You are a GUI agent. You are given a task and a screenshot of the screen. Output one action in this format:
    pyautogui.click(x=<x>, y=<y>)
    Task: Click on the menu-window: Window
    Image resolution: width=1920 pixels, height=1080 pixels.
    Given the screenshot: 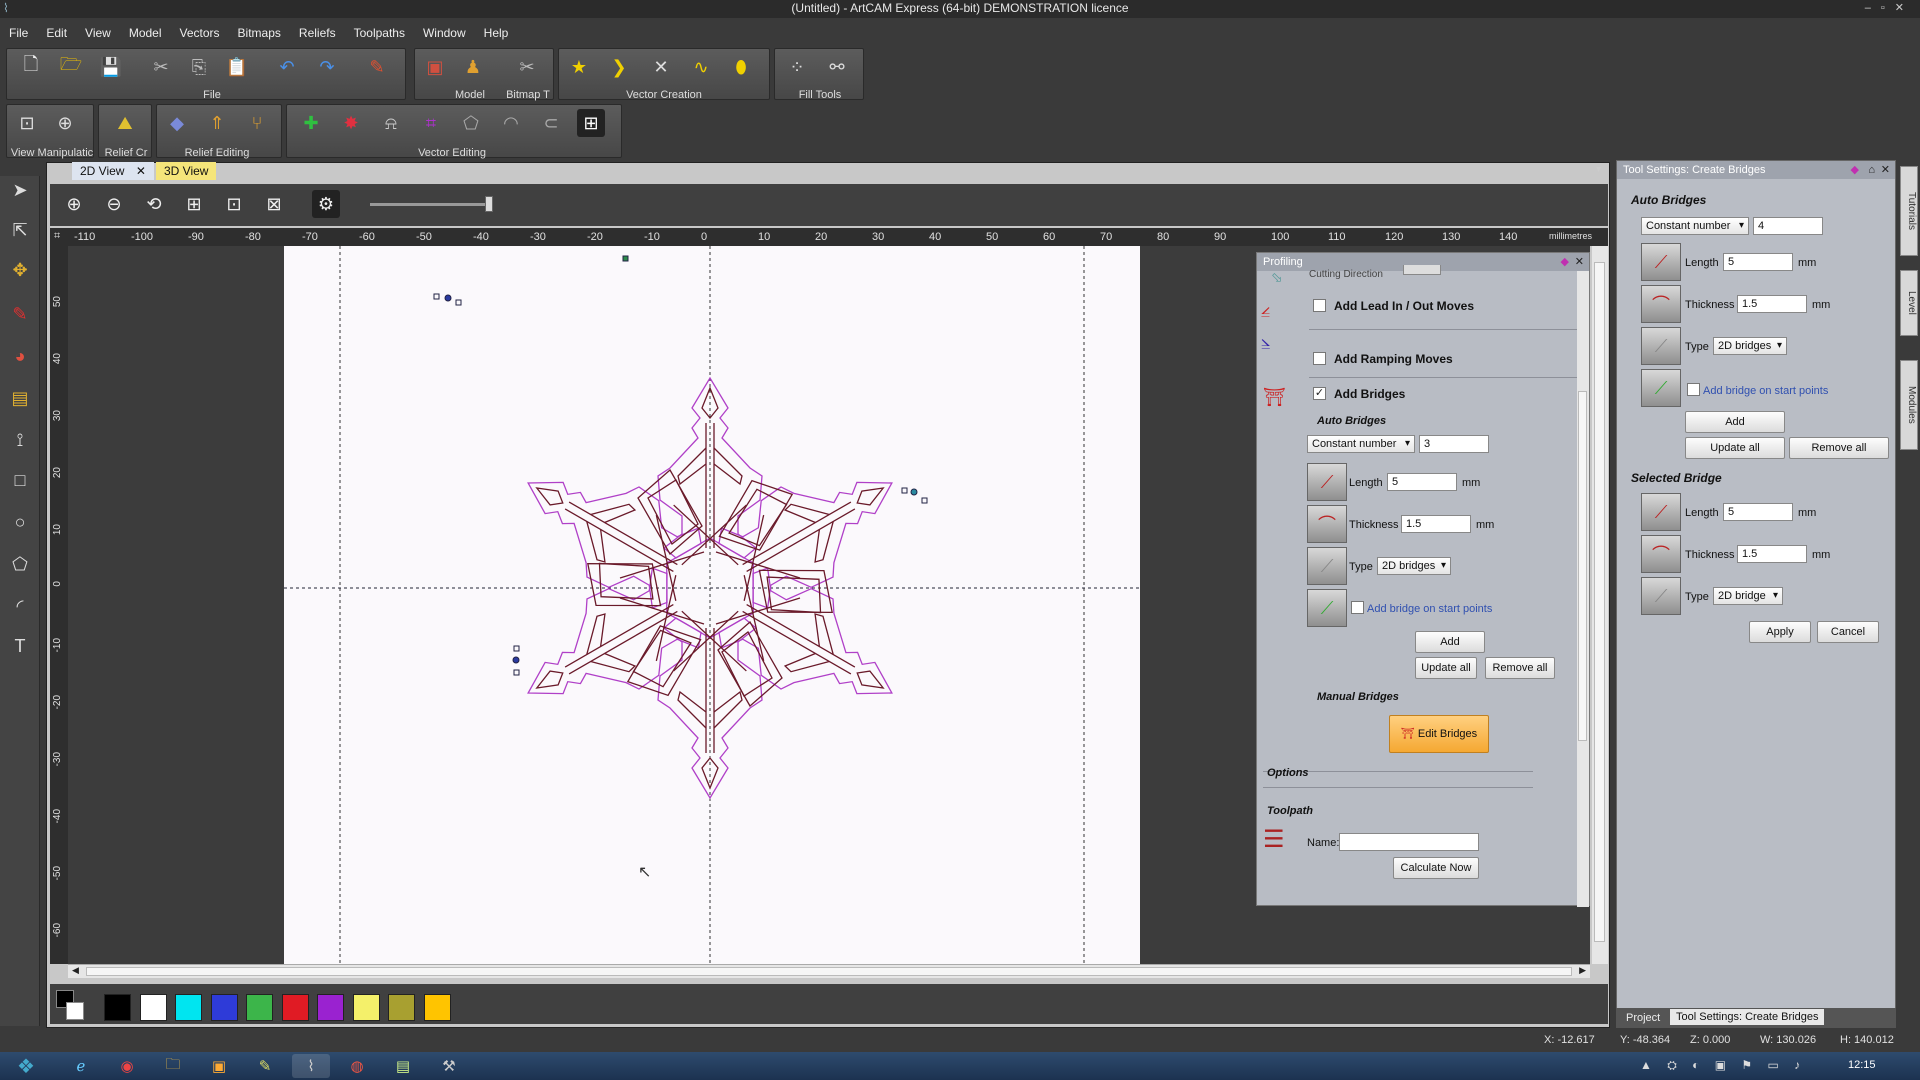 What is the action you would take?
    pyautogui.click(x=444, y=31)
    